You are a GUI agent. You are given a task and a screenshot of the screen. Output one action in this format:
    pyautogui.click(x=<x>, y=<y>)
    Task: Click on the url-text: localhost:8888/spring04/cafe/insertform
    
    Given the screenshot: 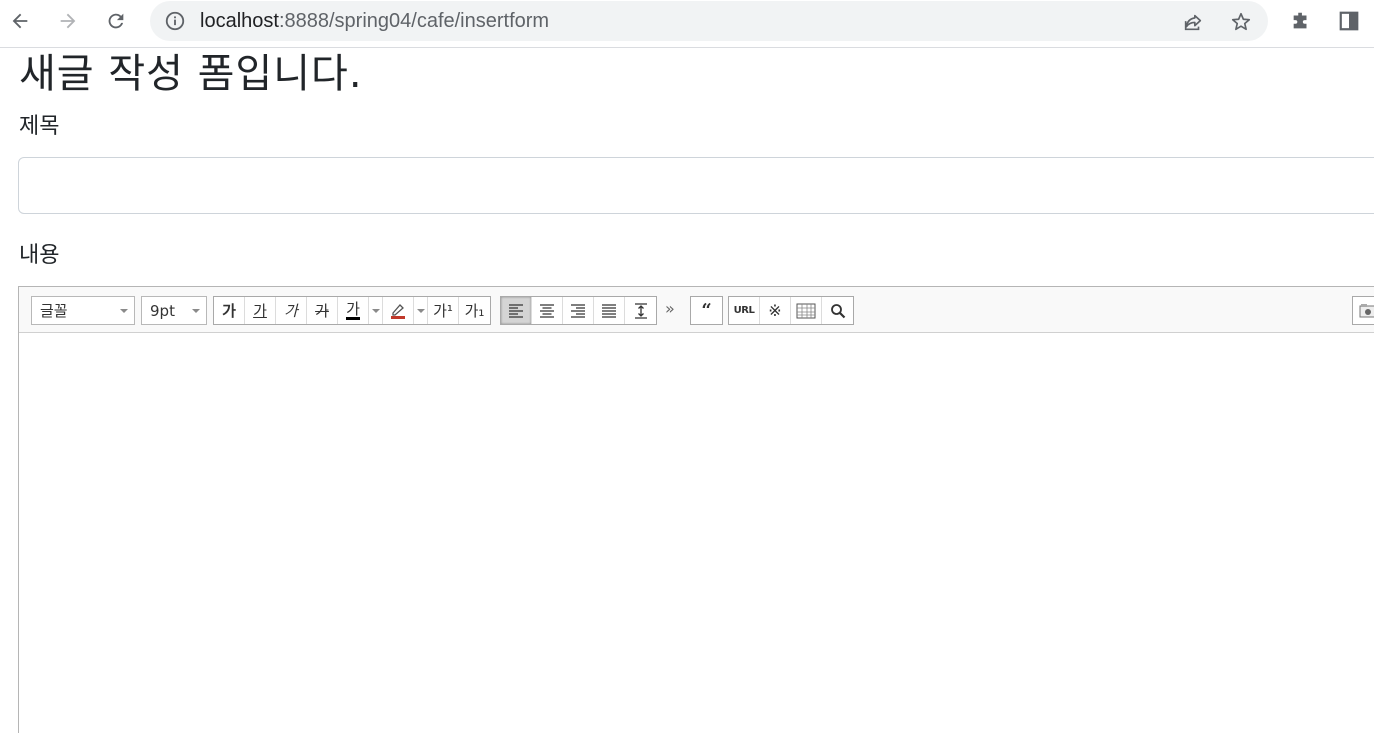 What is the action you would take?
    pyautogui.click(x=374, y=21)
    